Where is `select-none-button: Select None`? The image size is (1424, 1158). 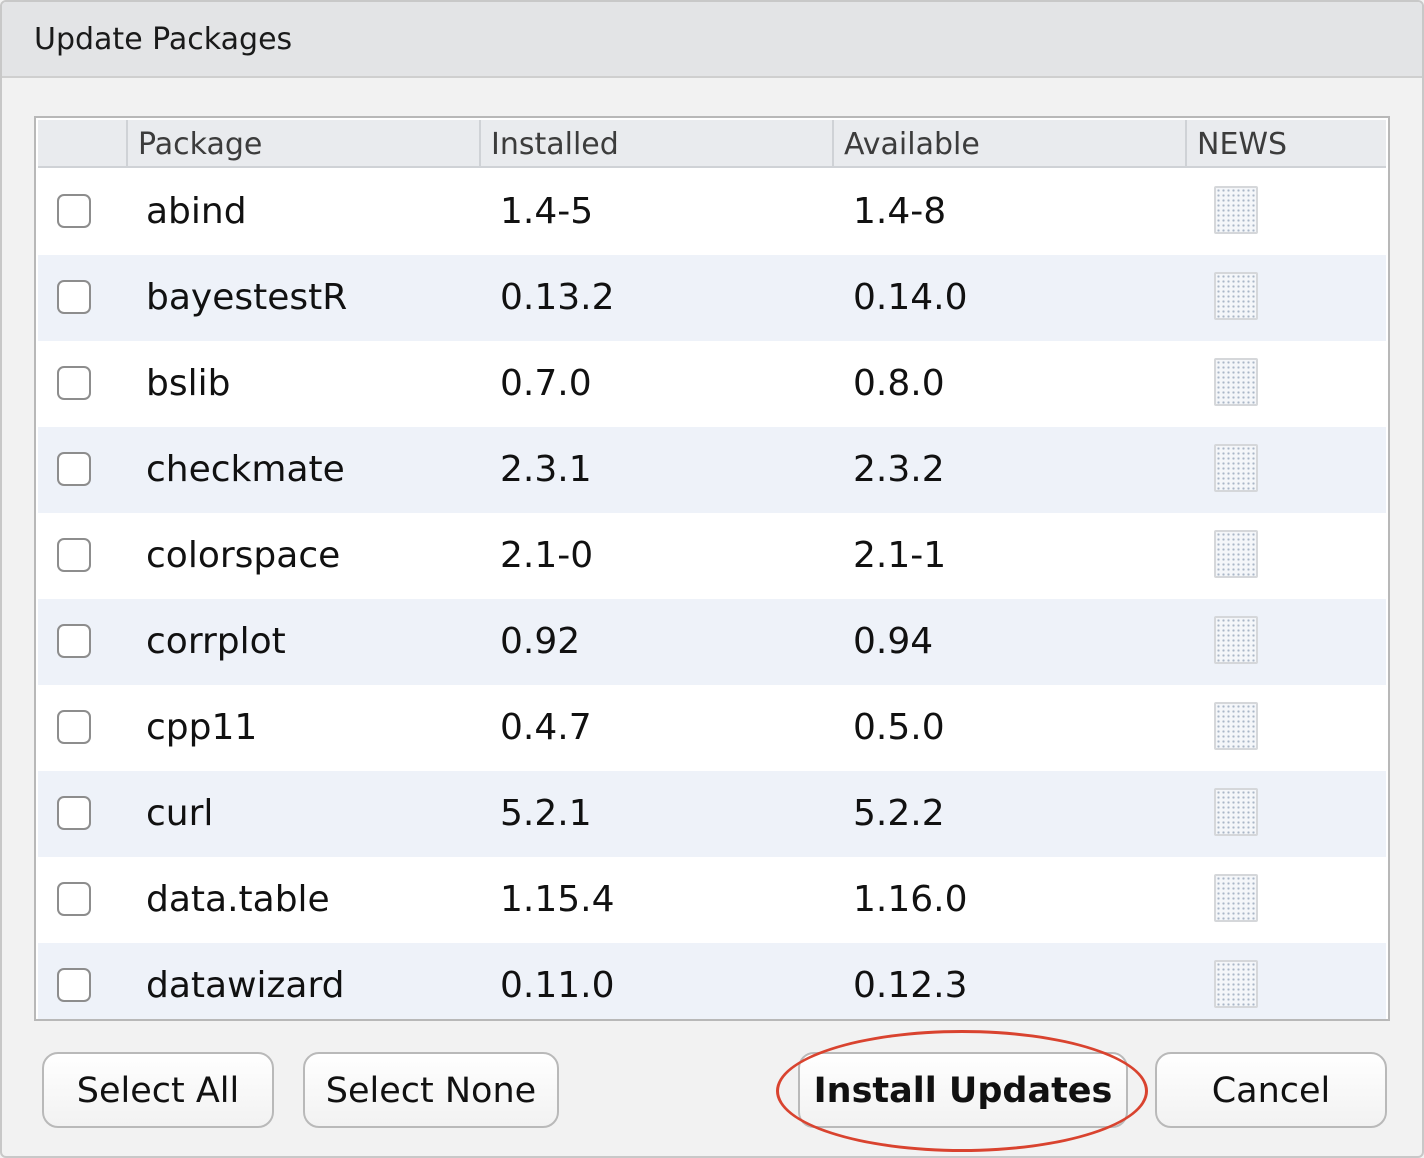 select-none-button: Select None is located at coordinates (431, 1090).